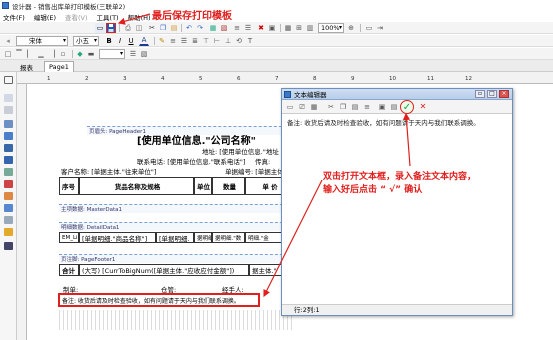  I want to click on ok-arrow, so click(406, 139).